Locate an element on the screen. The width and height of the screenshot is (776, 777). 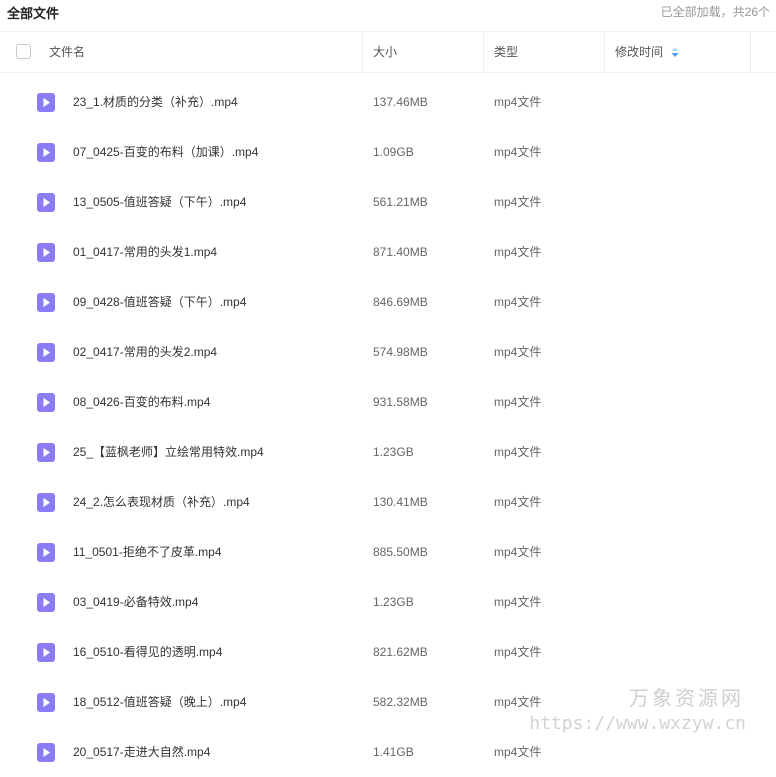
file-row: 01_0417-常用的头发1.mp4 871.40MB mp4文件 is located at coordinates (388, 252).